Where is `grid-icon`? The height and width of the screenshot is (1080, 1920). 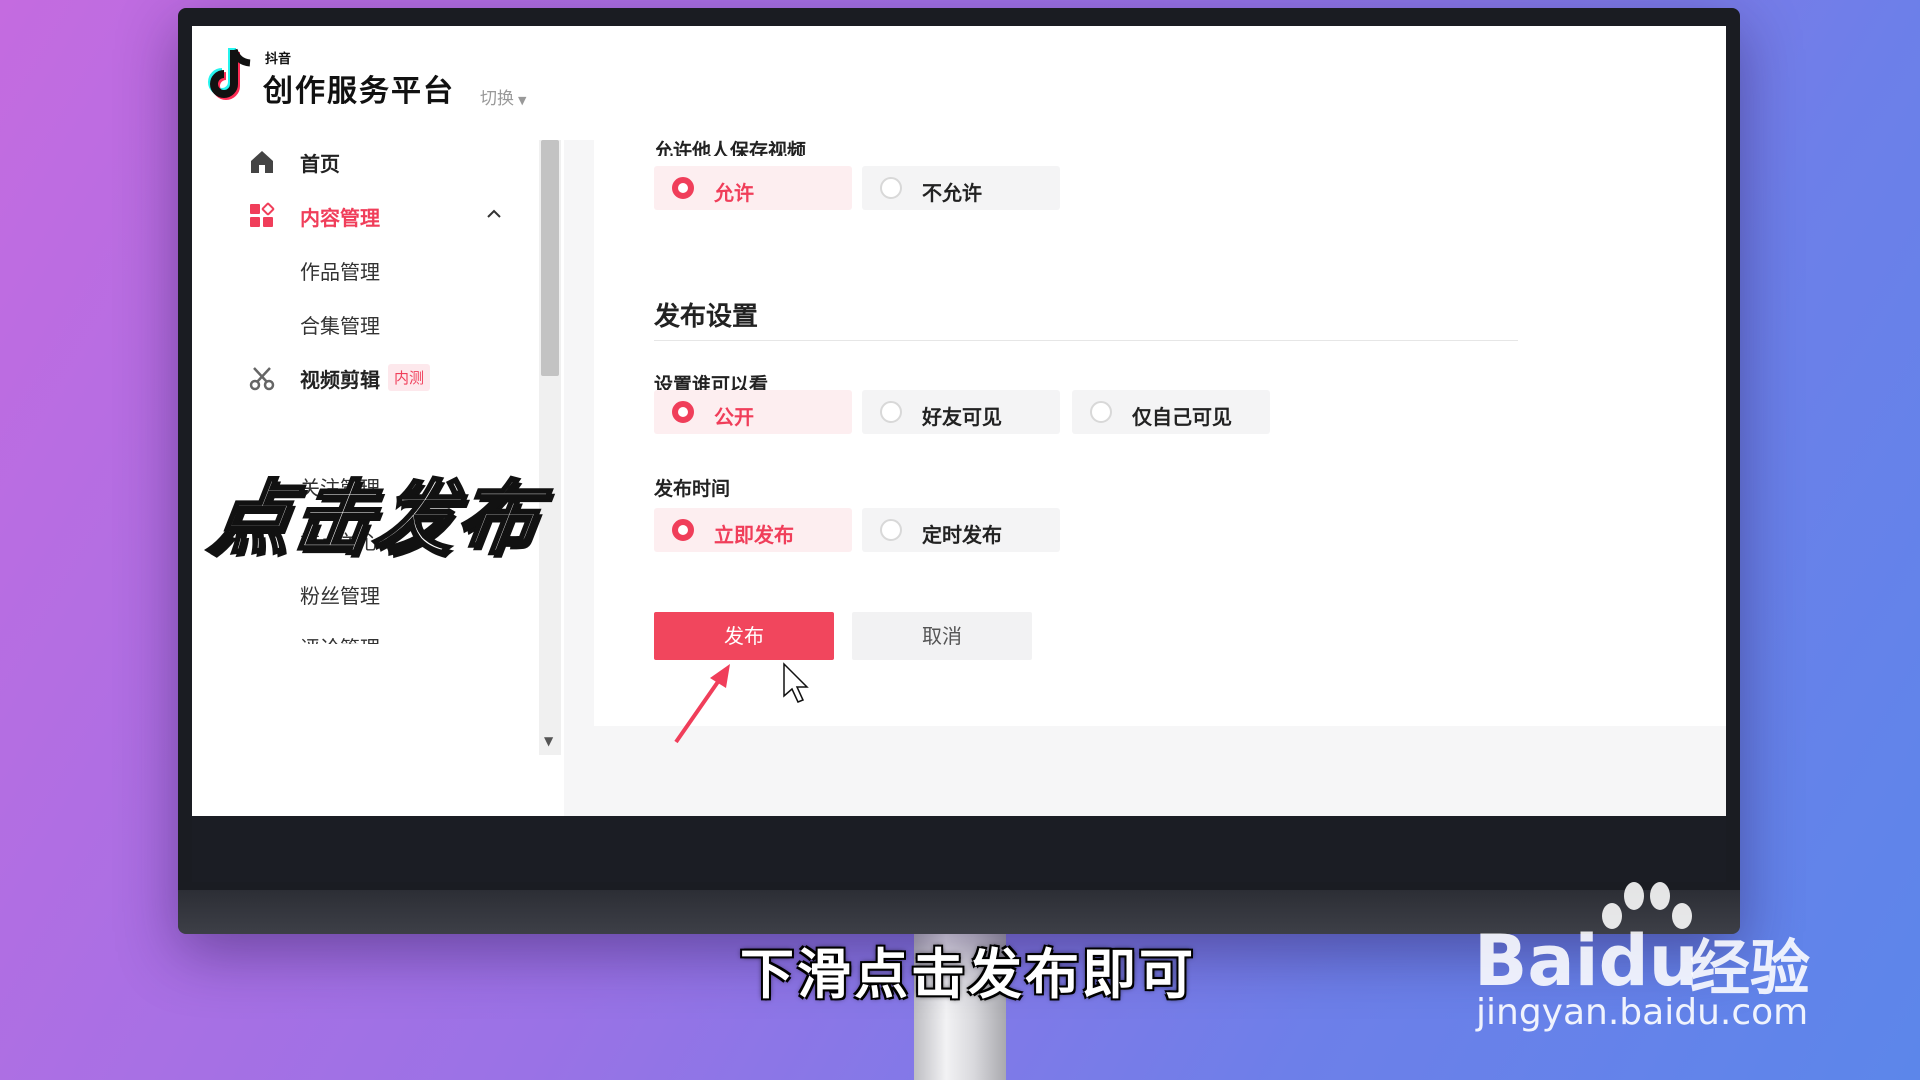 grid-icon is located at coordinates (262, 214).